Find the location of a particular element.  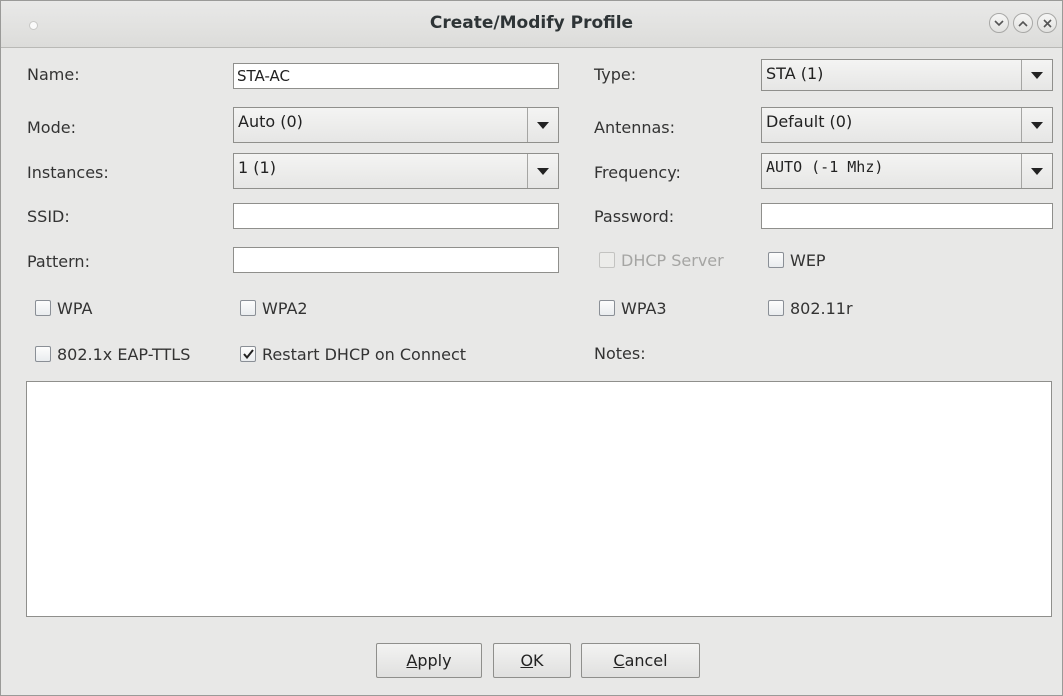

apply-label-rest: pply is located at coordinates (434, 660).